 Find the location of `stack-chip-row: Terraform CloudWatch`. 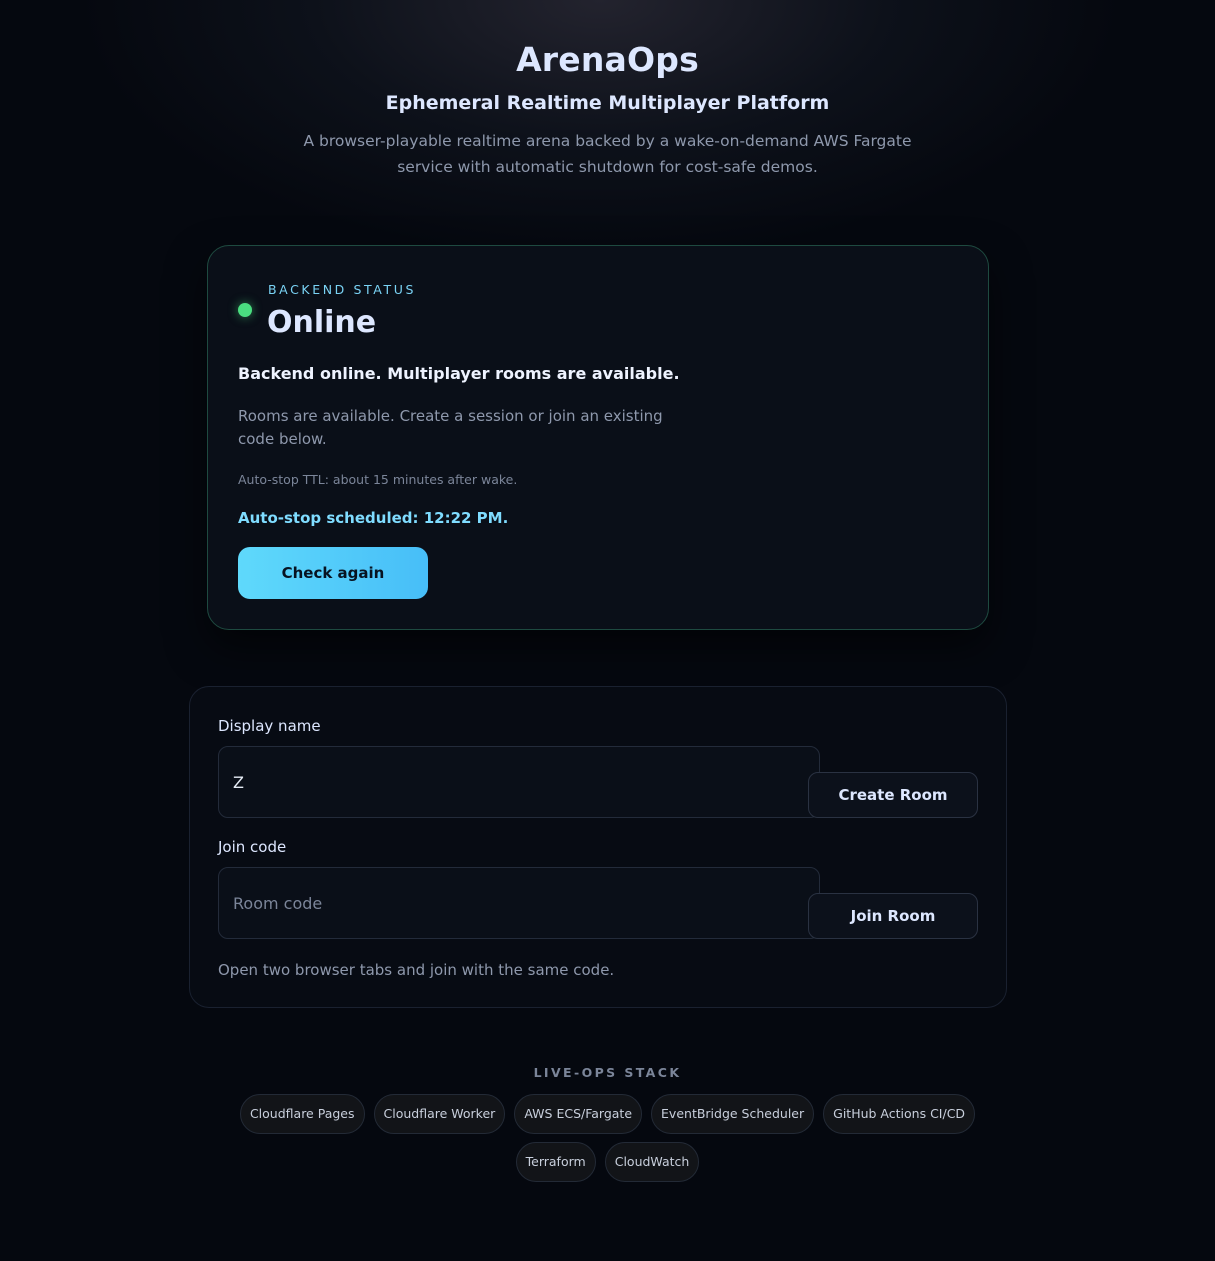

stack-chip-row: Terraform CloudWatch is located at coordinates (607, 1162).